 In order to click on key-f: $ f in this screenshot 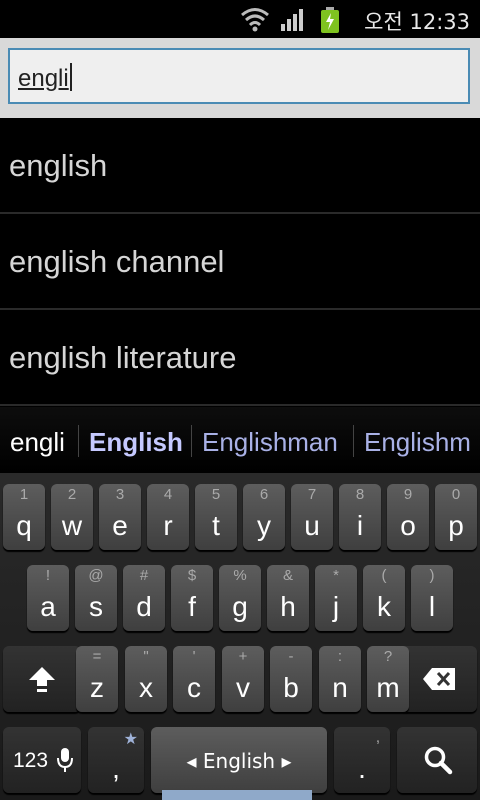, I will do `click(192, 598)`.